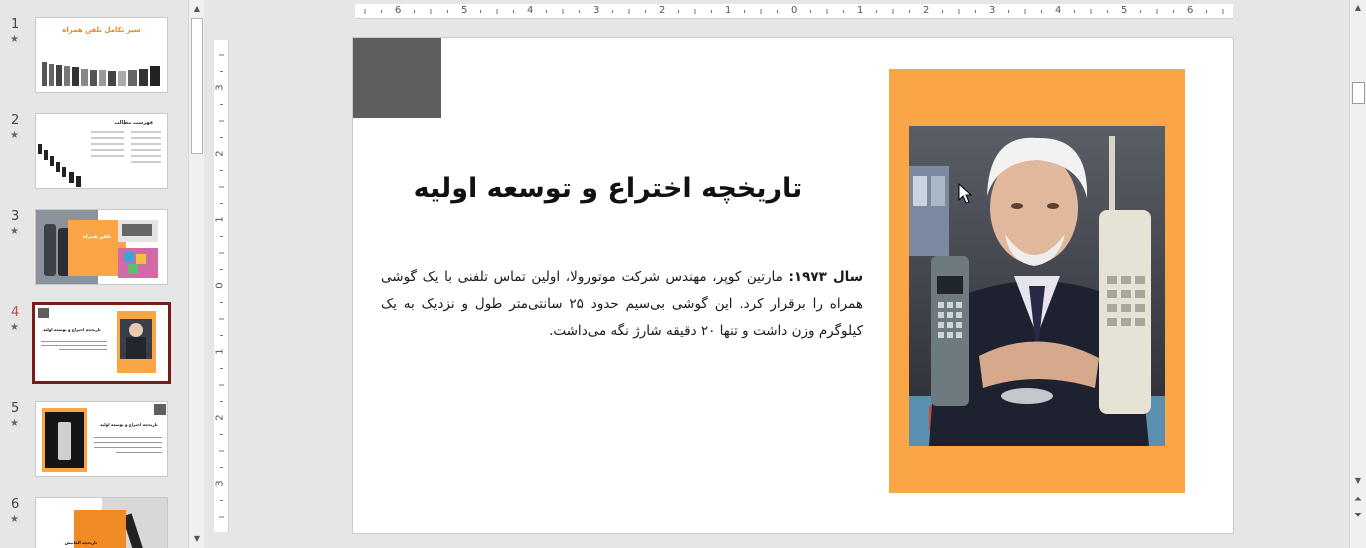 Image resolution: width=1366 pixels, height=548 pixels. I want to click on vertical-ruler-number: 0, so click(220, 285).